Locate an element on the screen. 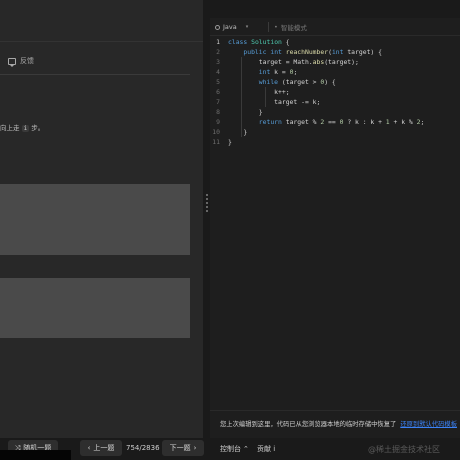 The height and width of the screenshot is (460, 460). feedback-icon is located at coordinates (12, 62).